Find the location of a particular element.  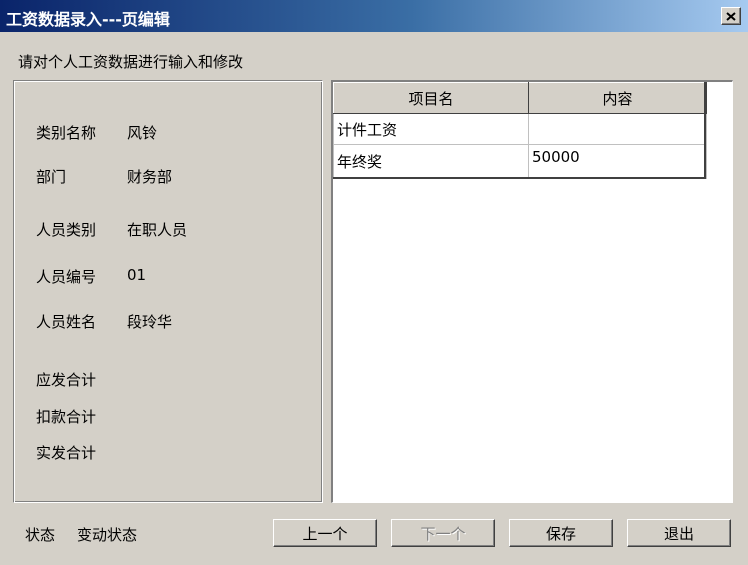

exit-button: 退出 is located at coordinates (679, 533).